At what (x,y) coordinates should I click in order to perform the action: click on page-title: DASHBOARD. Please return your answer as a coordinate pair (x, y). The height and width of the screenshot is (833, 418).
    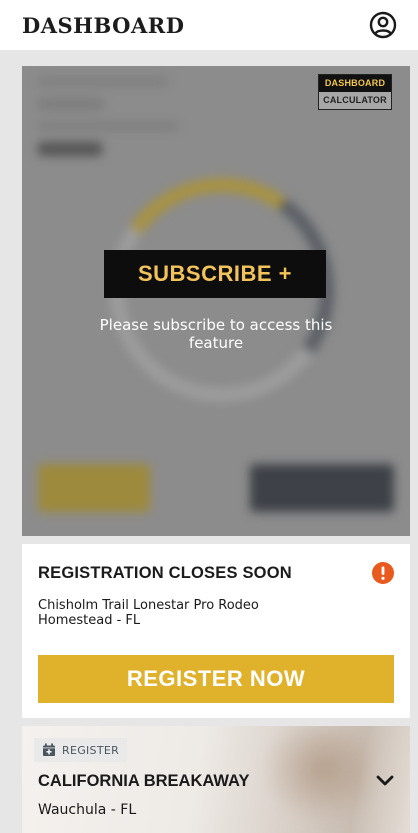
    Looking at the image, I should click on (103, 25).